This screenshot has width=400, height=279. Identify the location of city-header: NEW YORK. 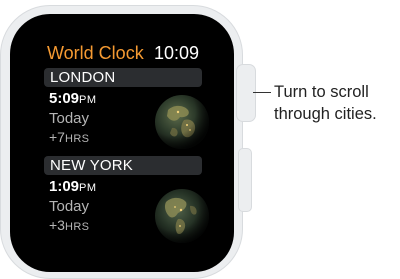
(123, 165).